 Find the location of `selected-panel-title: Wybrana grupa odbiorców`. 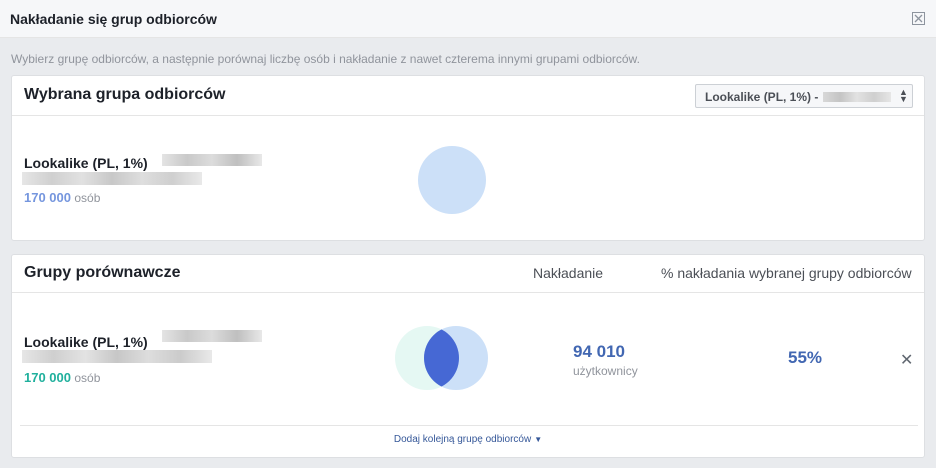

selected-panel-title: Wybrana grupa odbiorców is located at coordinates (125, 94).